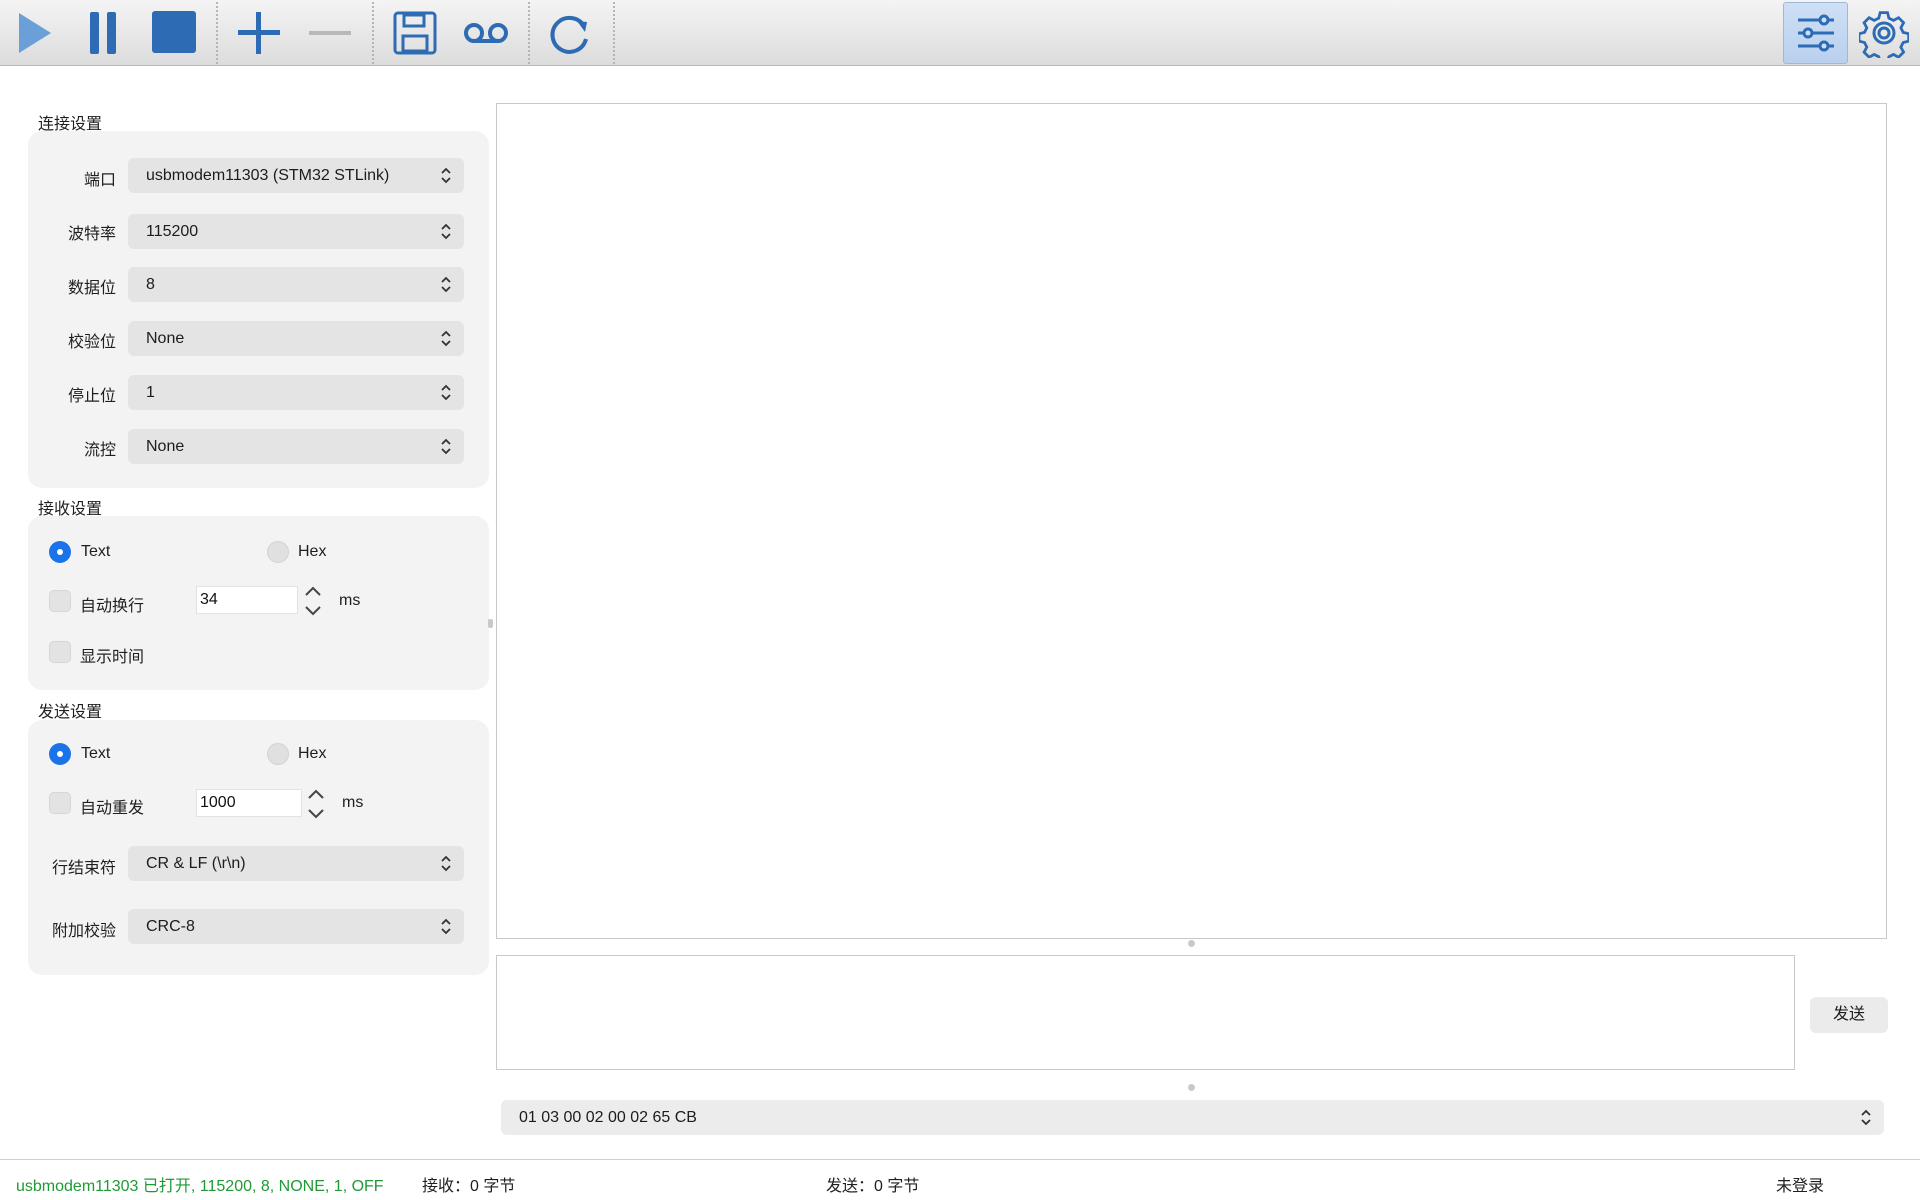 The image size is (1920, 1200). I want to click on send-settings-title: 发送设置, so click(70, 712).